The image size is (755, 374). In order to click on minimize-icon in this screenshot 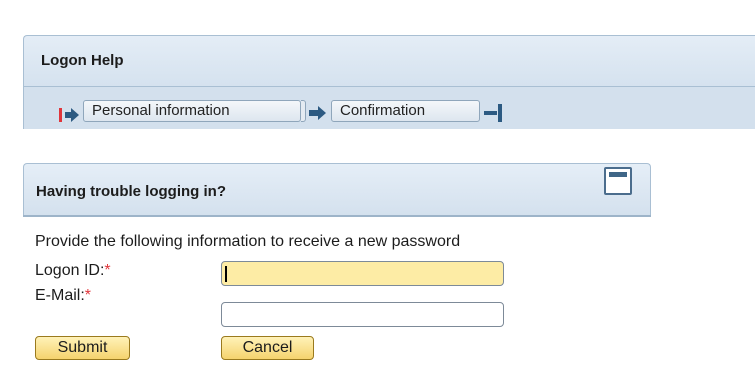, I will do `click(618, 174)`.